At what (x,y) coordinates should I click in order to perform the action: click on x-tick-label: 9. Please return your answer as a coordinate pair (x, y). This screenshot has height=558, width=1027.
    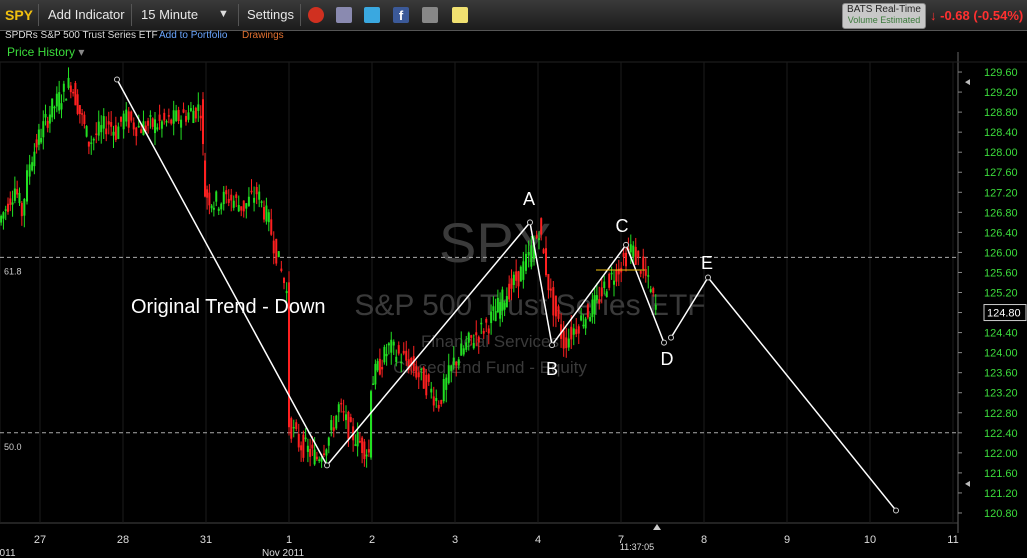
    Looking at the image, I should click on (787, 540).